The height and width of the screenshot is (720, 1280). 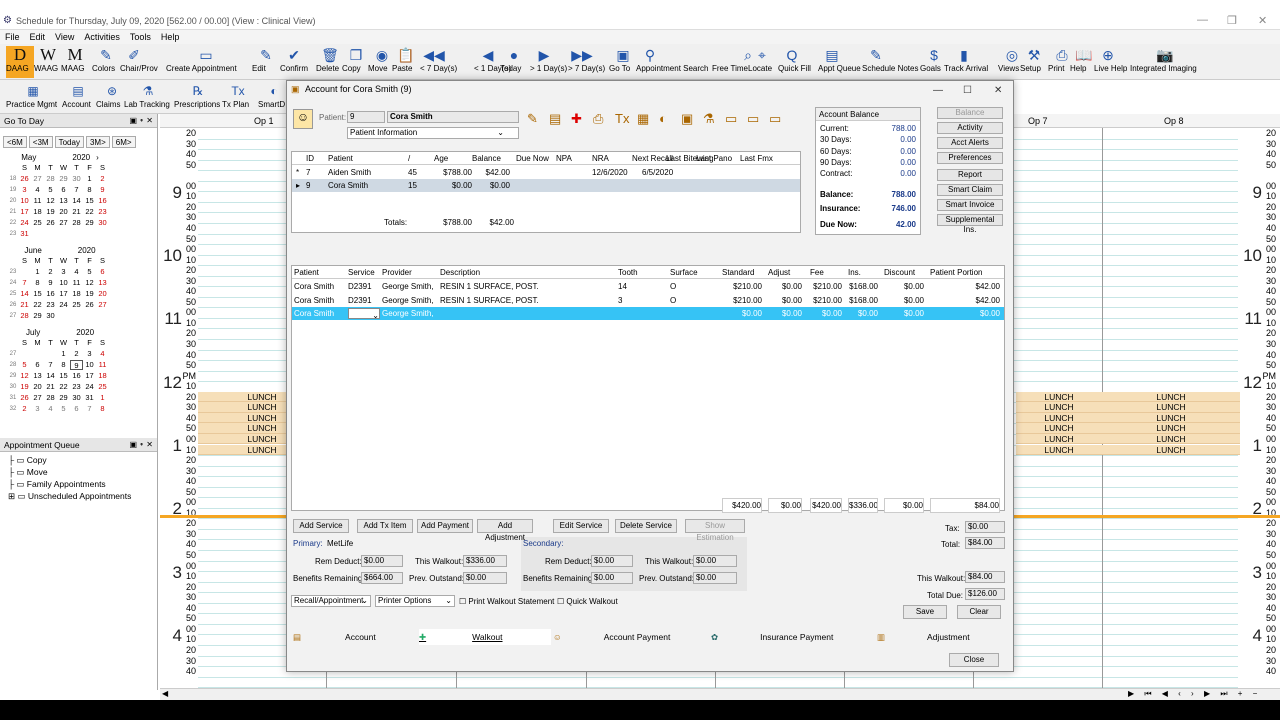 I want to click on patient-name-field: Cora Smith, so click(x=453, y=117).